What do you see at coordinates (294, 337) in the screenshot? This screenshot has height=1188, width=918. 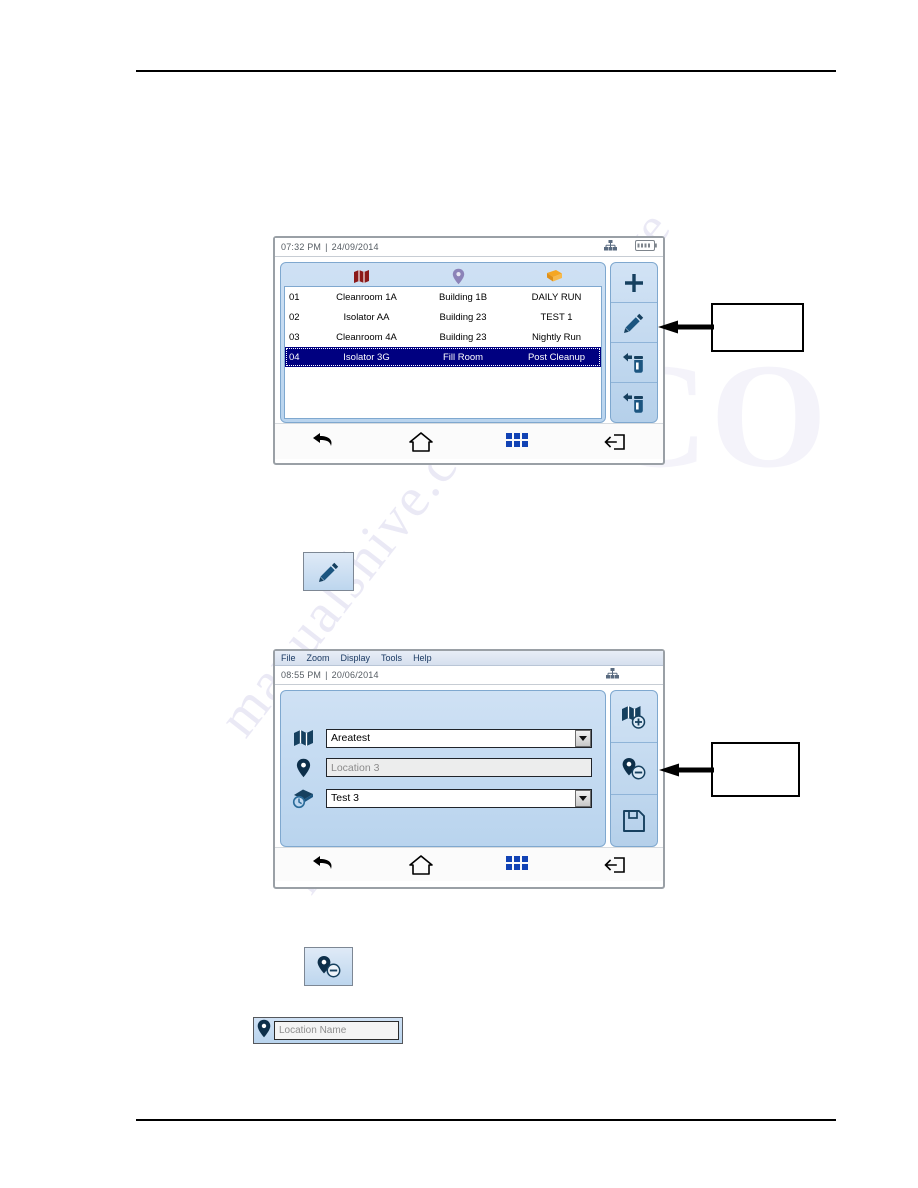 I see `cell-number: 03` at bounding box center [294, 337].